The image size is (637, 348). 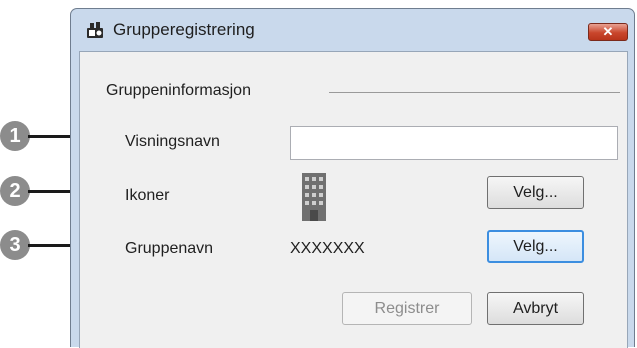 I want to click on icons-label: Ikoner, so click(x=147, y=195).